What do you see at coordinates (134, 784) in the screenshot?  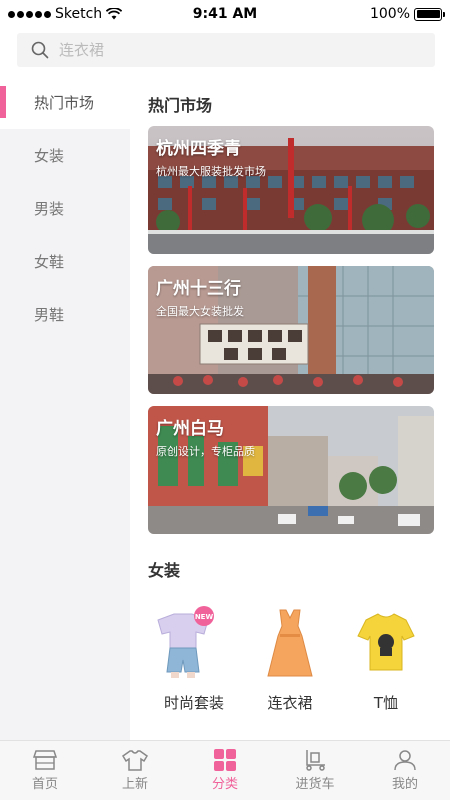 I see `tab-label: 上新` at bounding box center [134, 784].